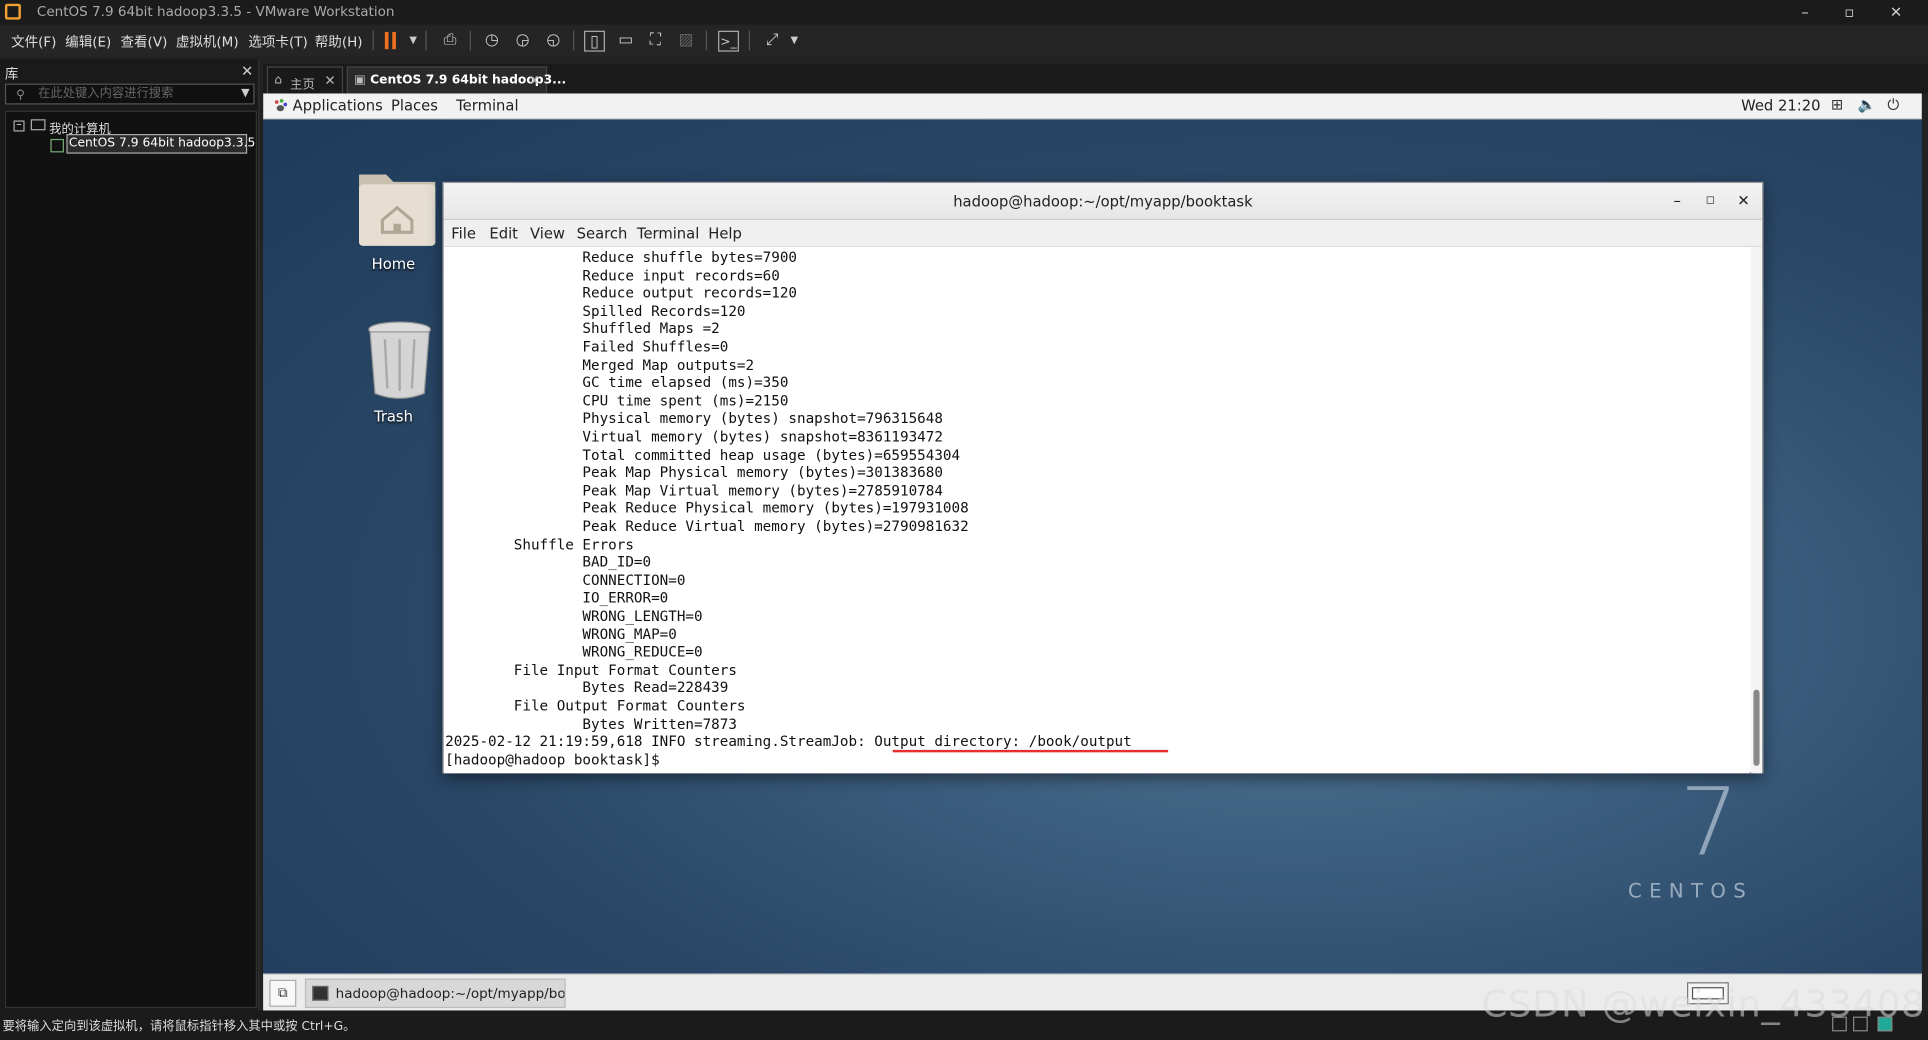  What do you see at coordinates (450, 41) in the screenshot?
I see `send-ctrl-alt-del-icon: ⎙` at bounding box center [450, 41].